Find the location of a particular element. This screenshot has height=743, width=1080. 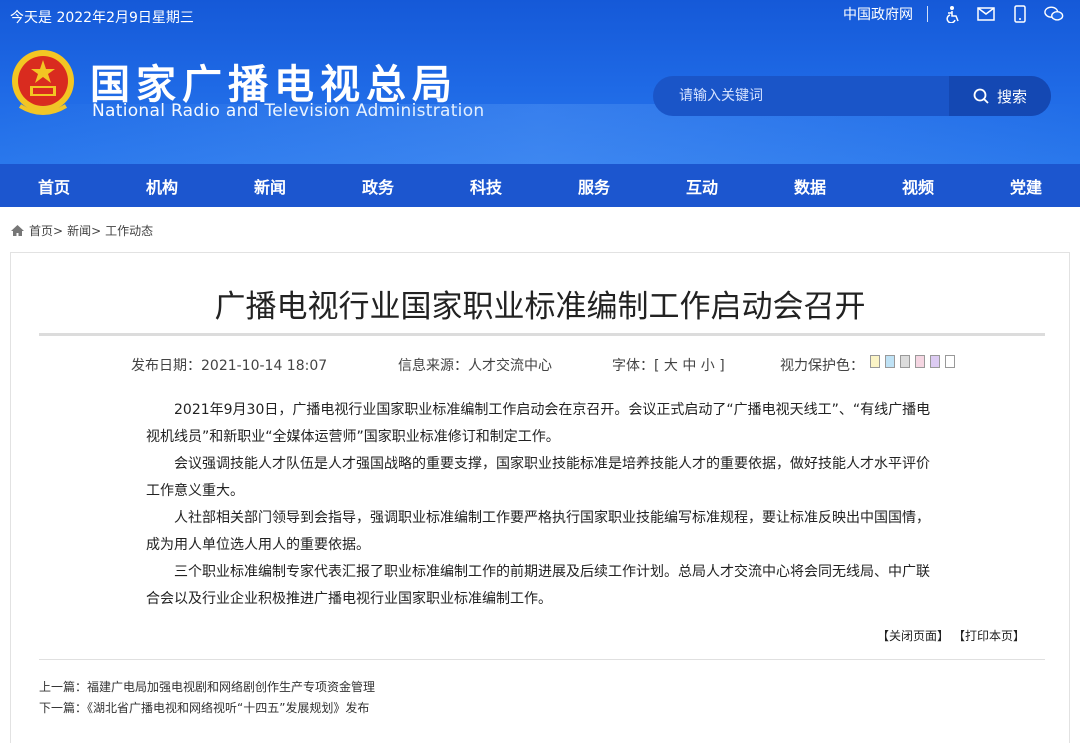

footer-divider is located at coordinates (542, 659).